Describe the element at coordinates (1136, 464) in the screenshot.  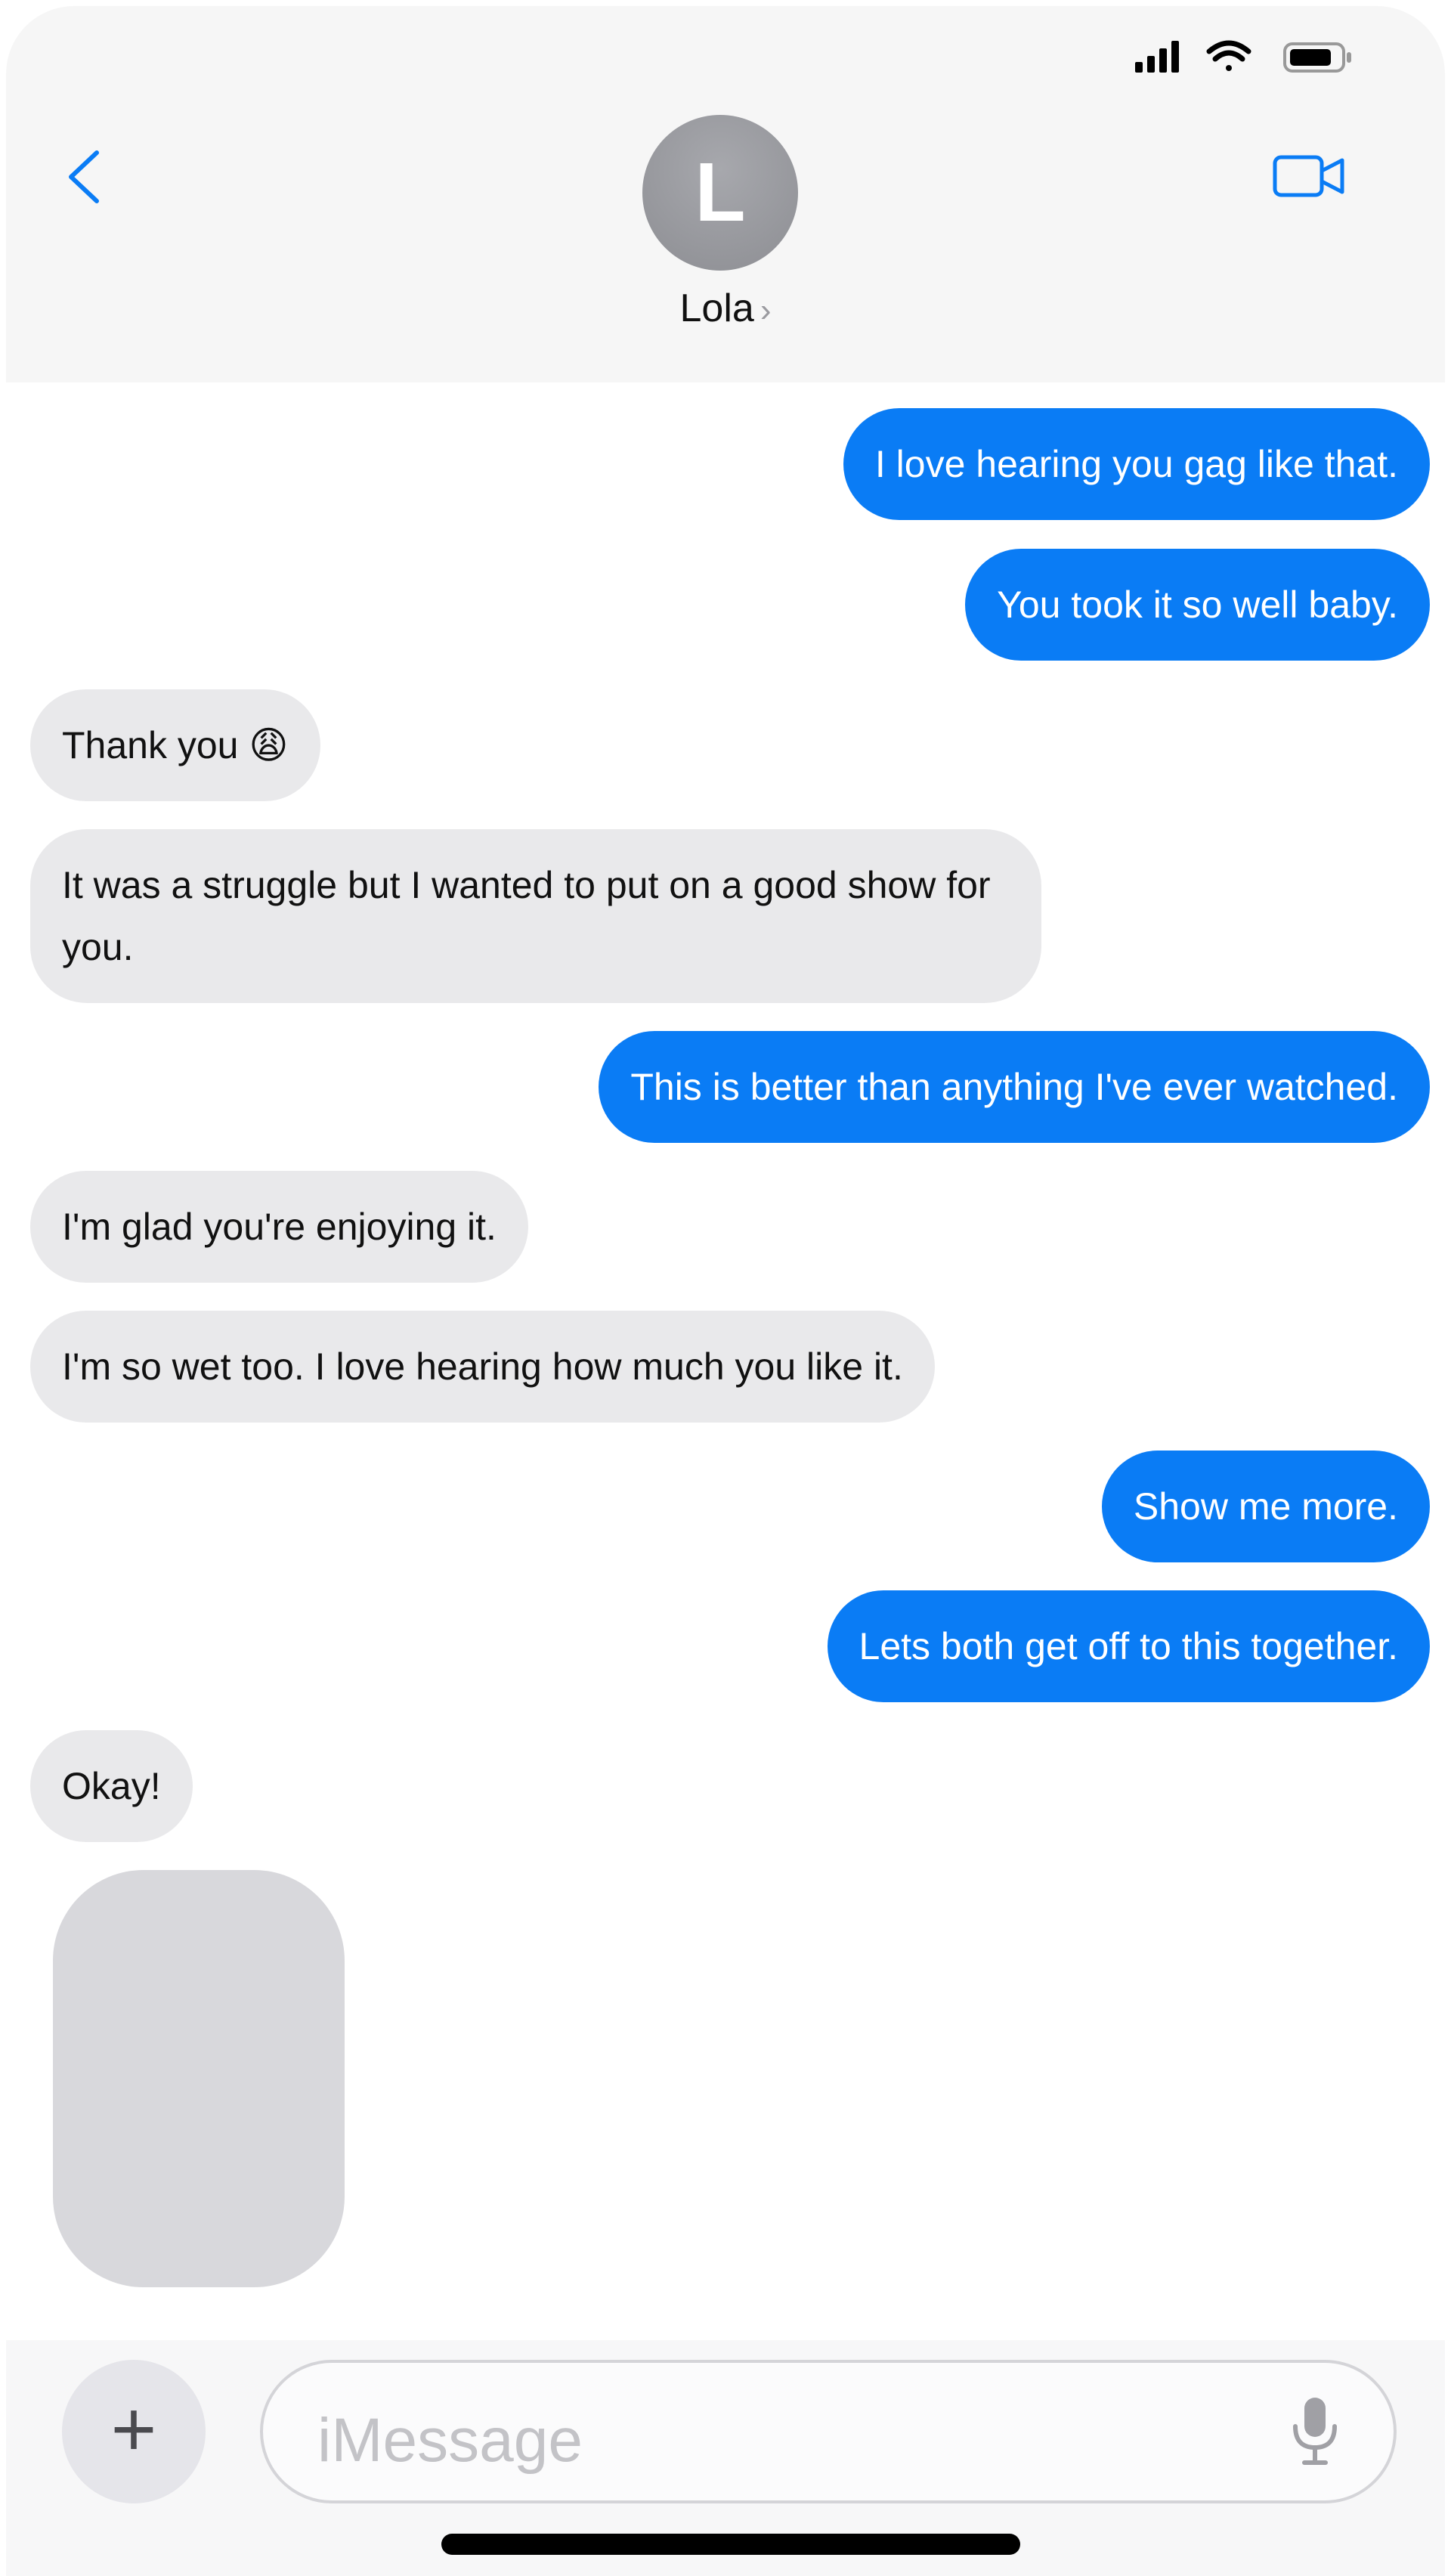
I see `message-bubble-outgoing: I love hearing you gag like that.` at that location.